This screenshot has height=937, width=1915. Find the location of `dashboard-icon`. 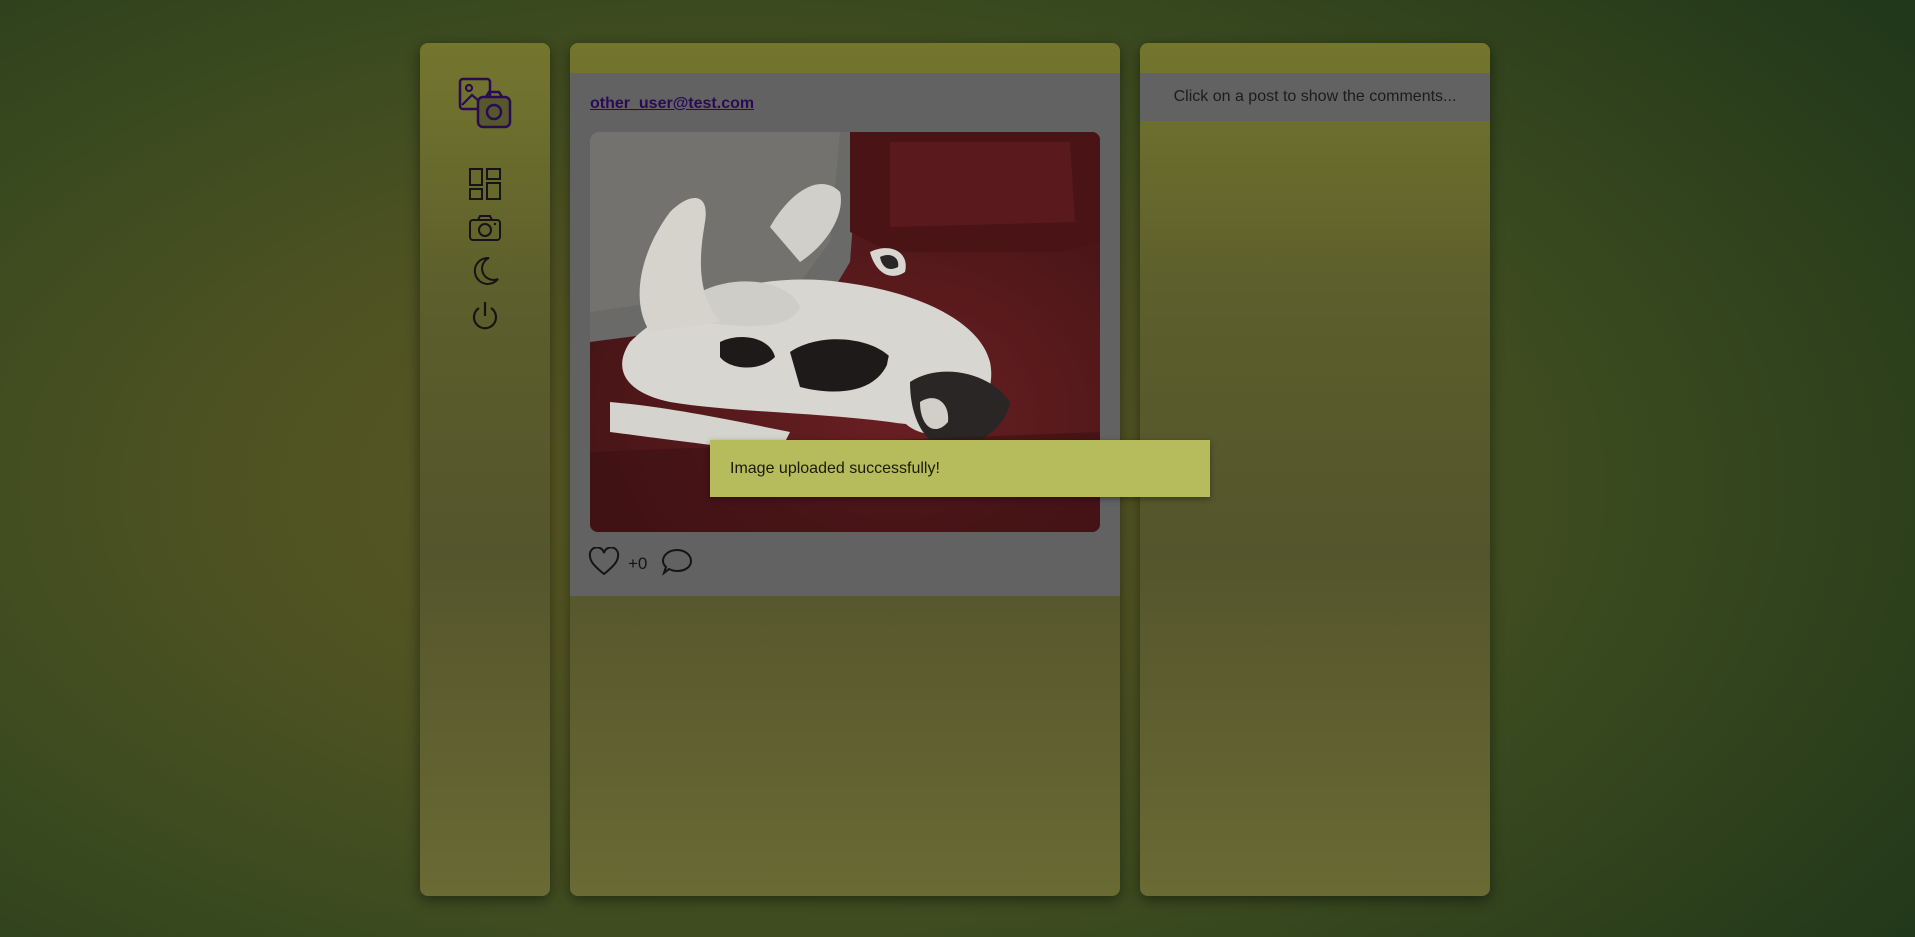

dashboard-icon is located at coordinates (485, 184).